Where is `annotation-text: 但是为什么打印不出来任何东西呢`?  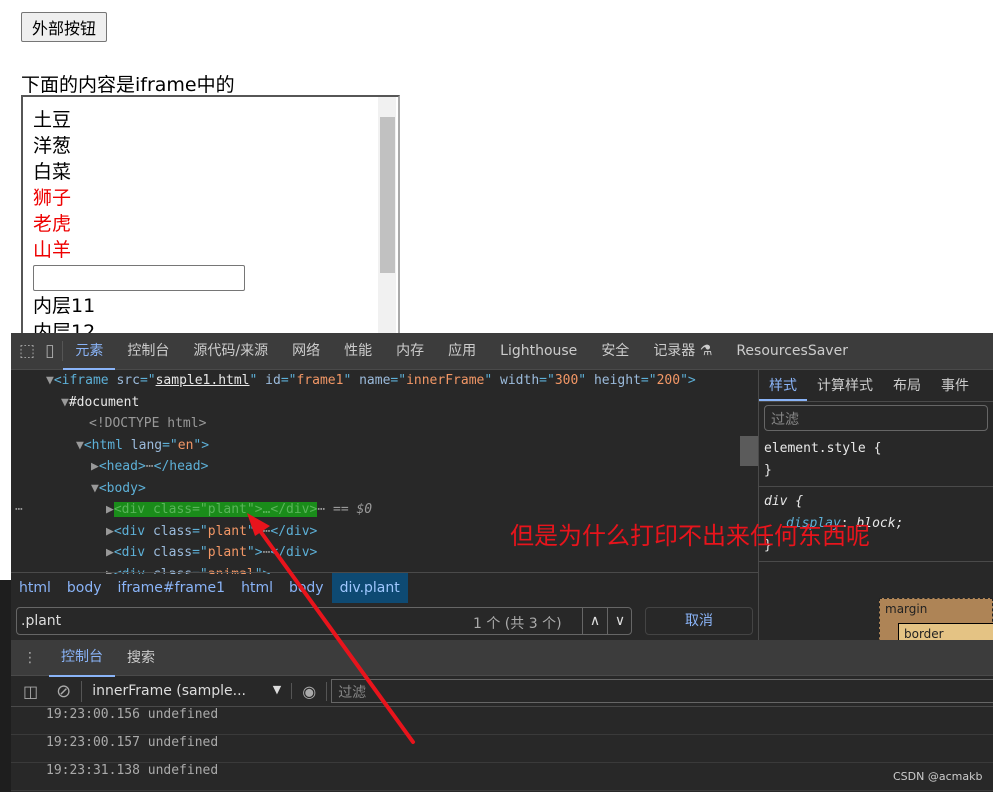
annotation-text: 但是为什么打印不出来任何东西呢 is located at coordinates (690, 536).